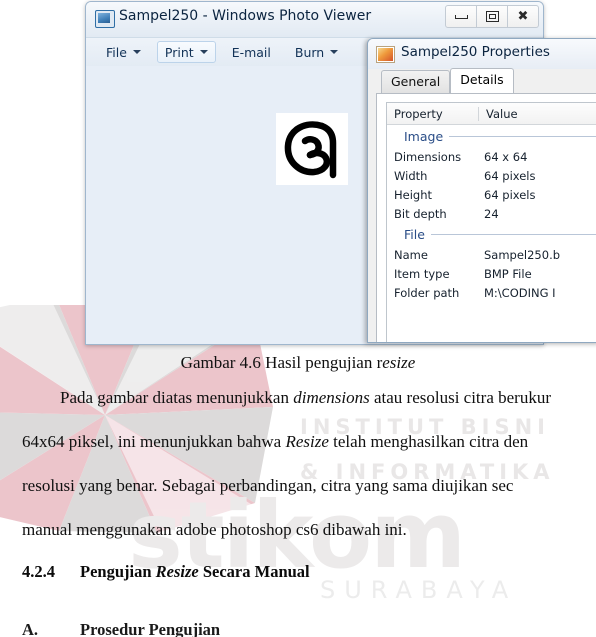  I want to click on minimize-icon, so click(461, 16).